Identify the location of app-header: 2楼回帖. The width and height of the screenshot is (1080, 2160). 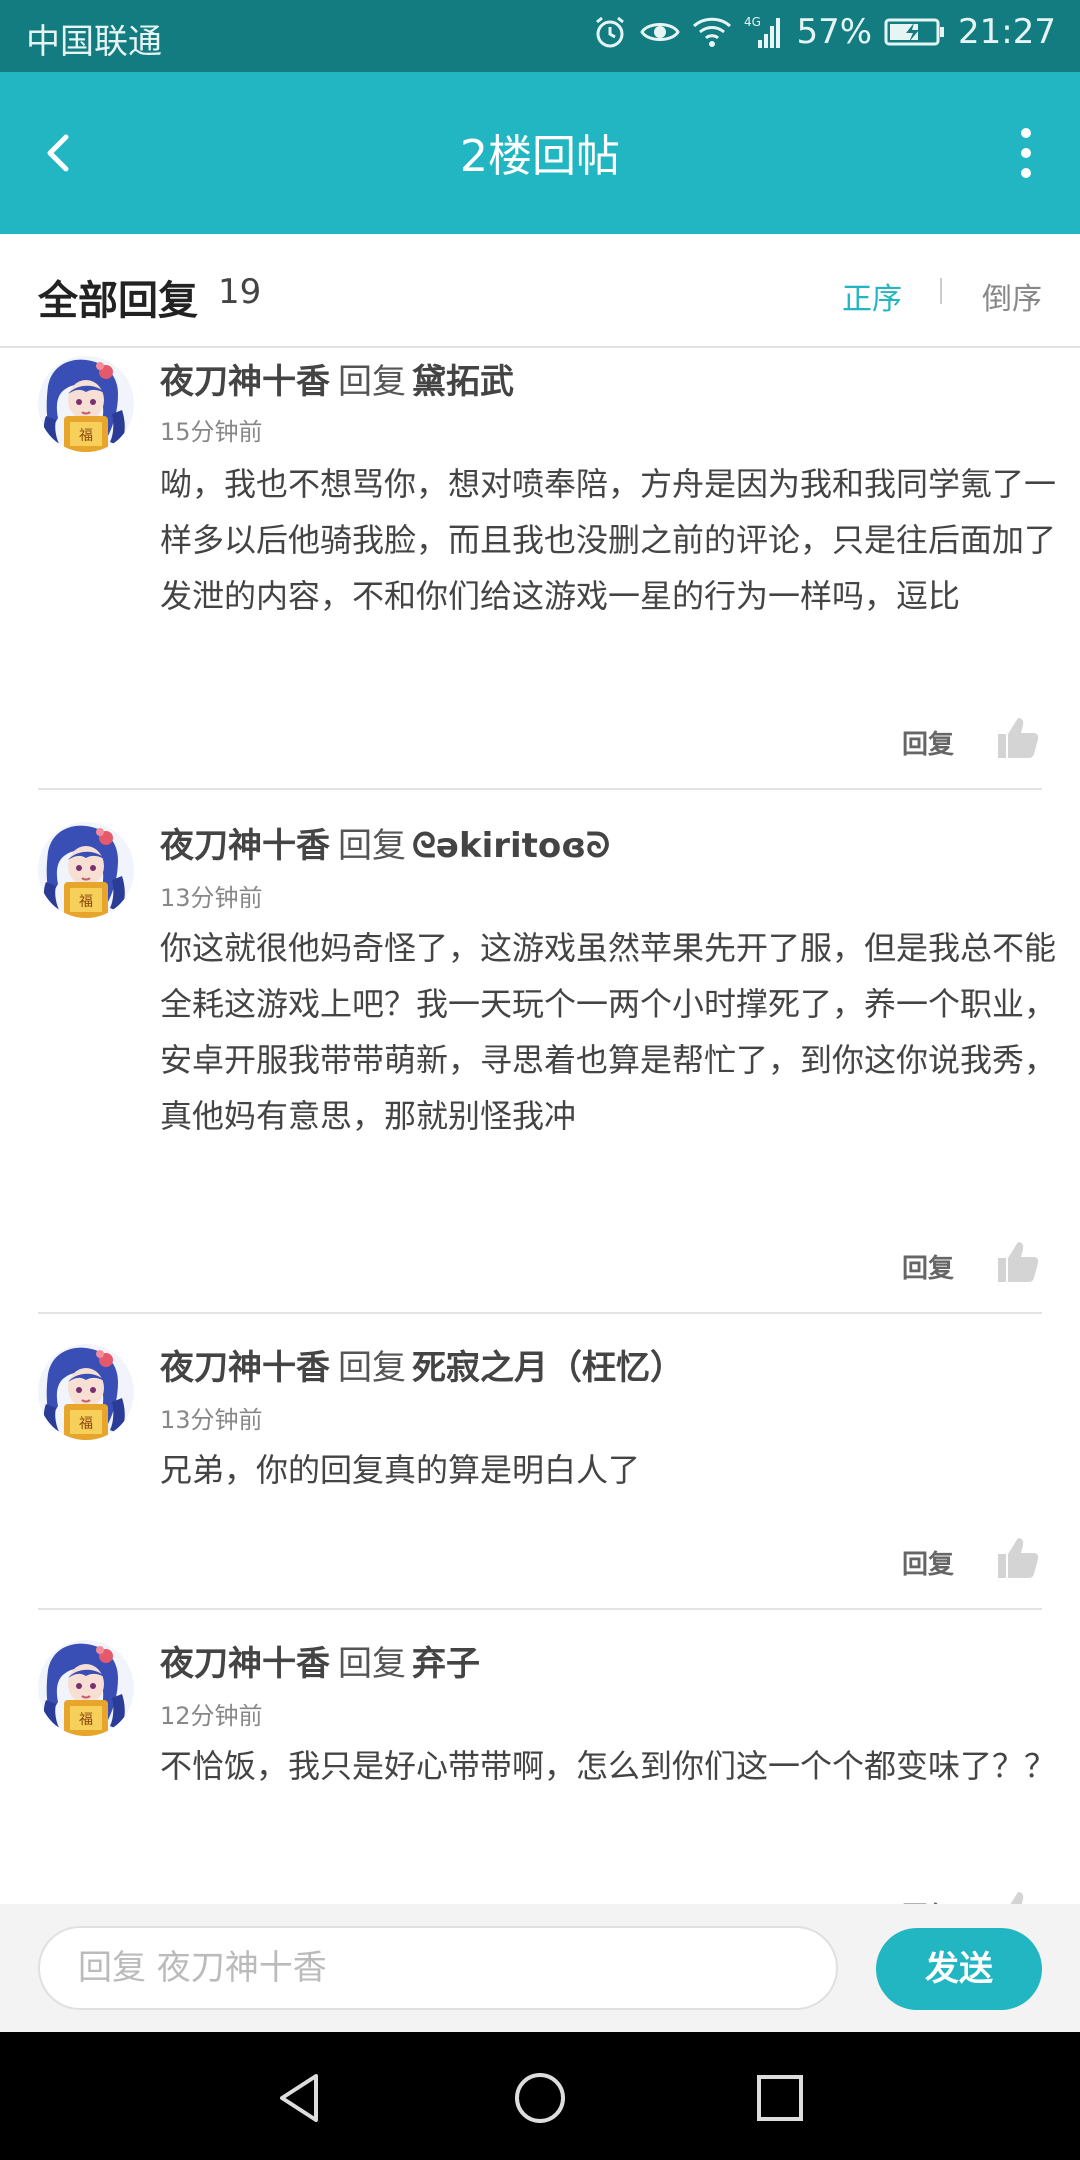
(540, 153).